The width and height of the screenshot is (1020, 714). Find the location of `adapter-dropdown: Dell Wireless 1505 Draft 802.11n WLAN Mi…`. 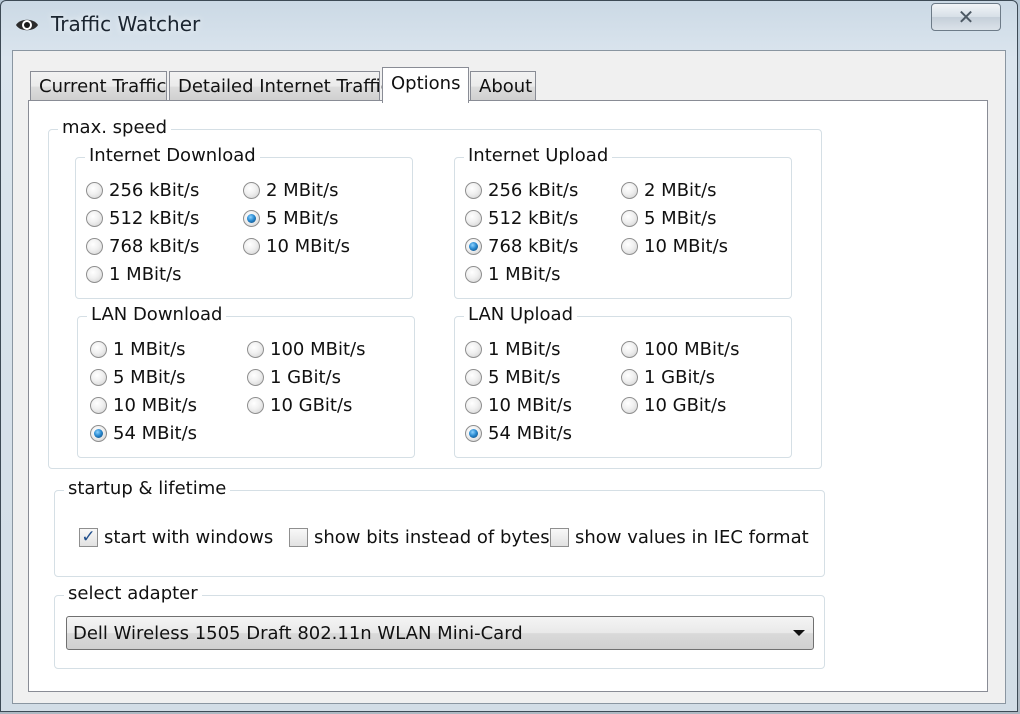

adapter-dropdown: Dell Wireless 1505 Draft 802.11n WLAN Mi… is located at coordinates (440, 633).